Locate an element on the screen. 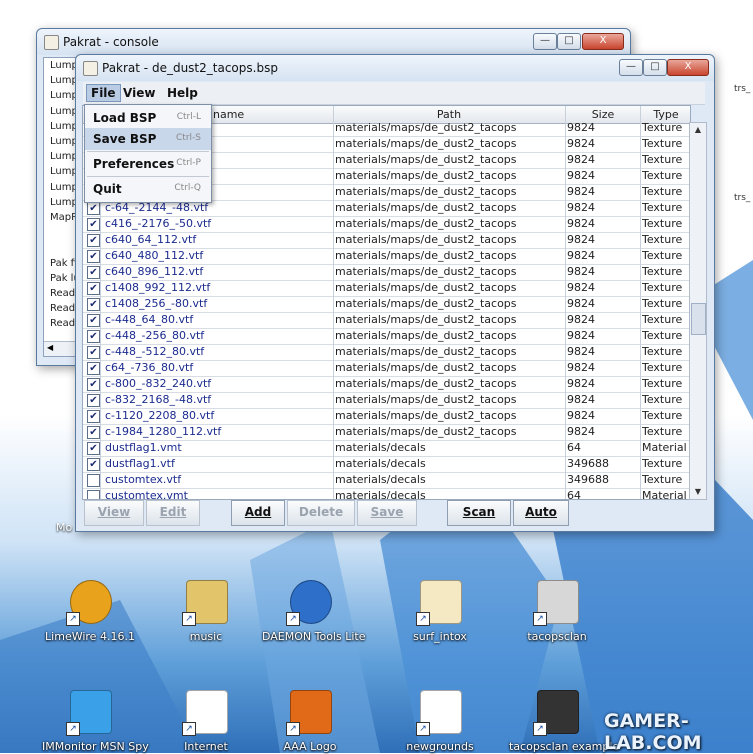 Image resolution: width=753 pixels, height=754 pixels. main-title: Pakrat - de_dust2_tacops.bsp is located at coordinates (190, 68).